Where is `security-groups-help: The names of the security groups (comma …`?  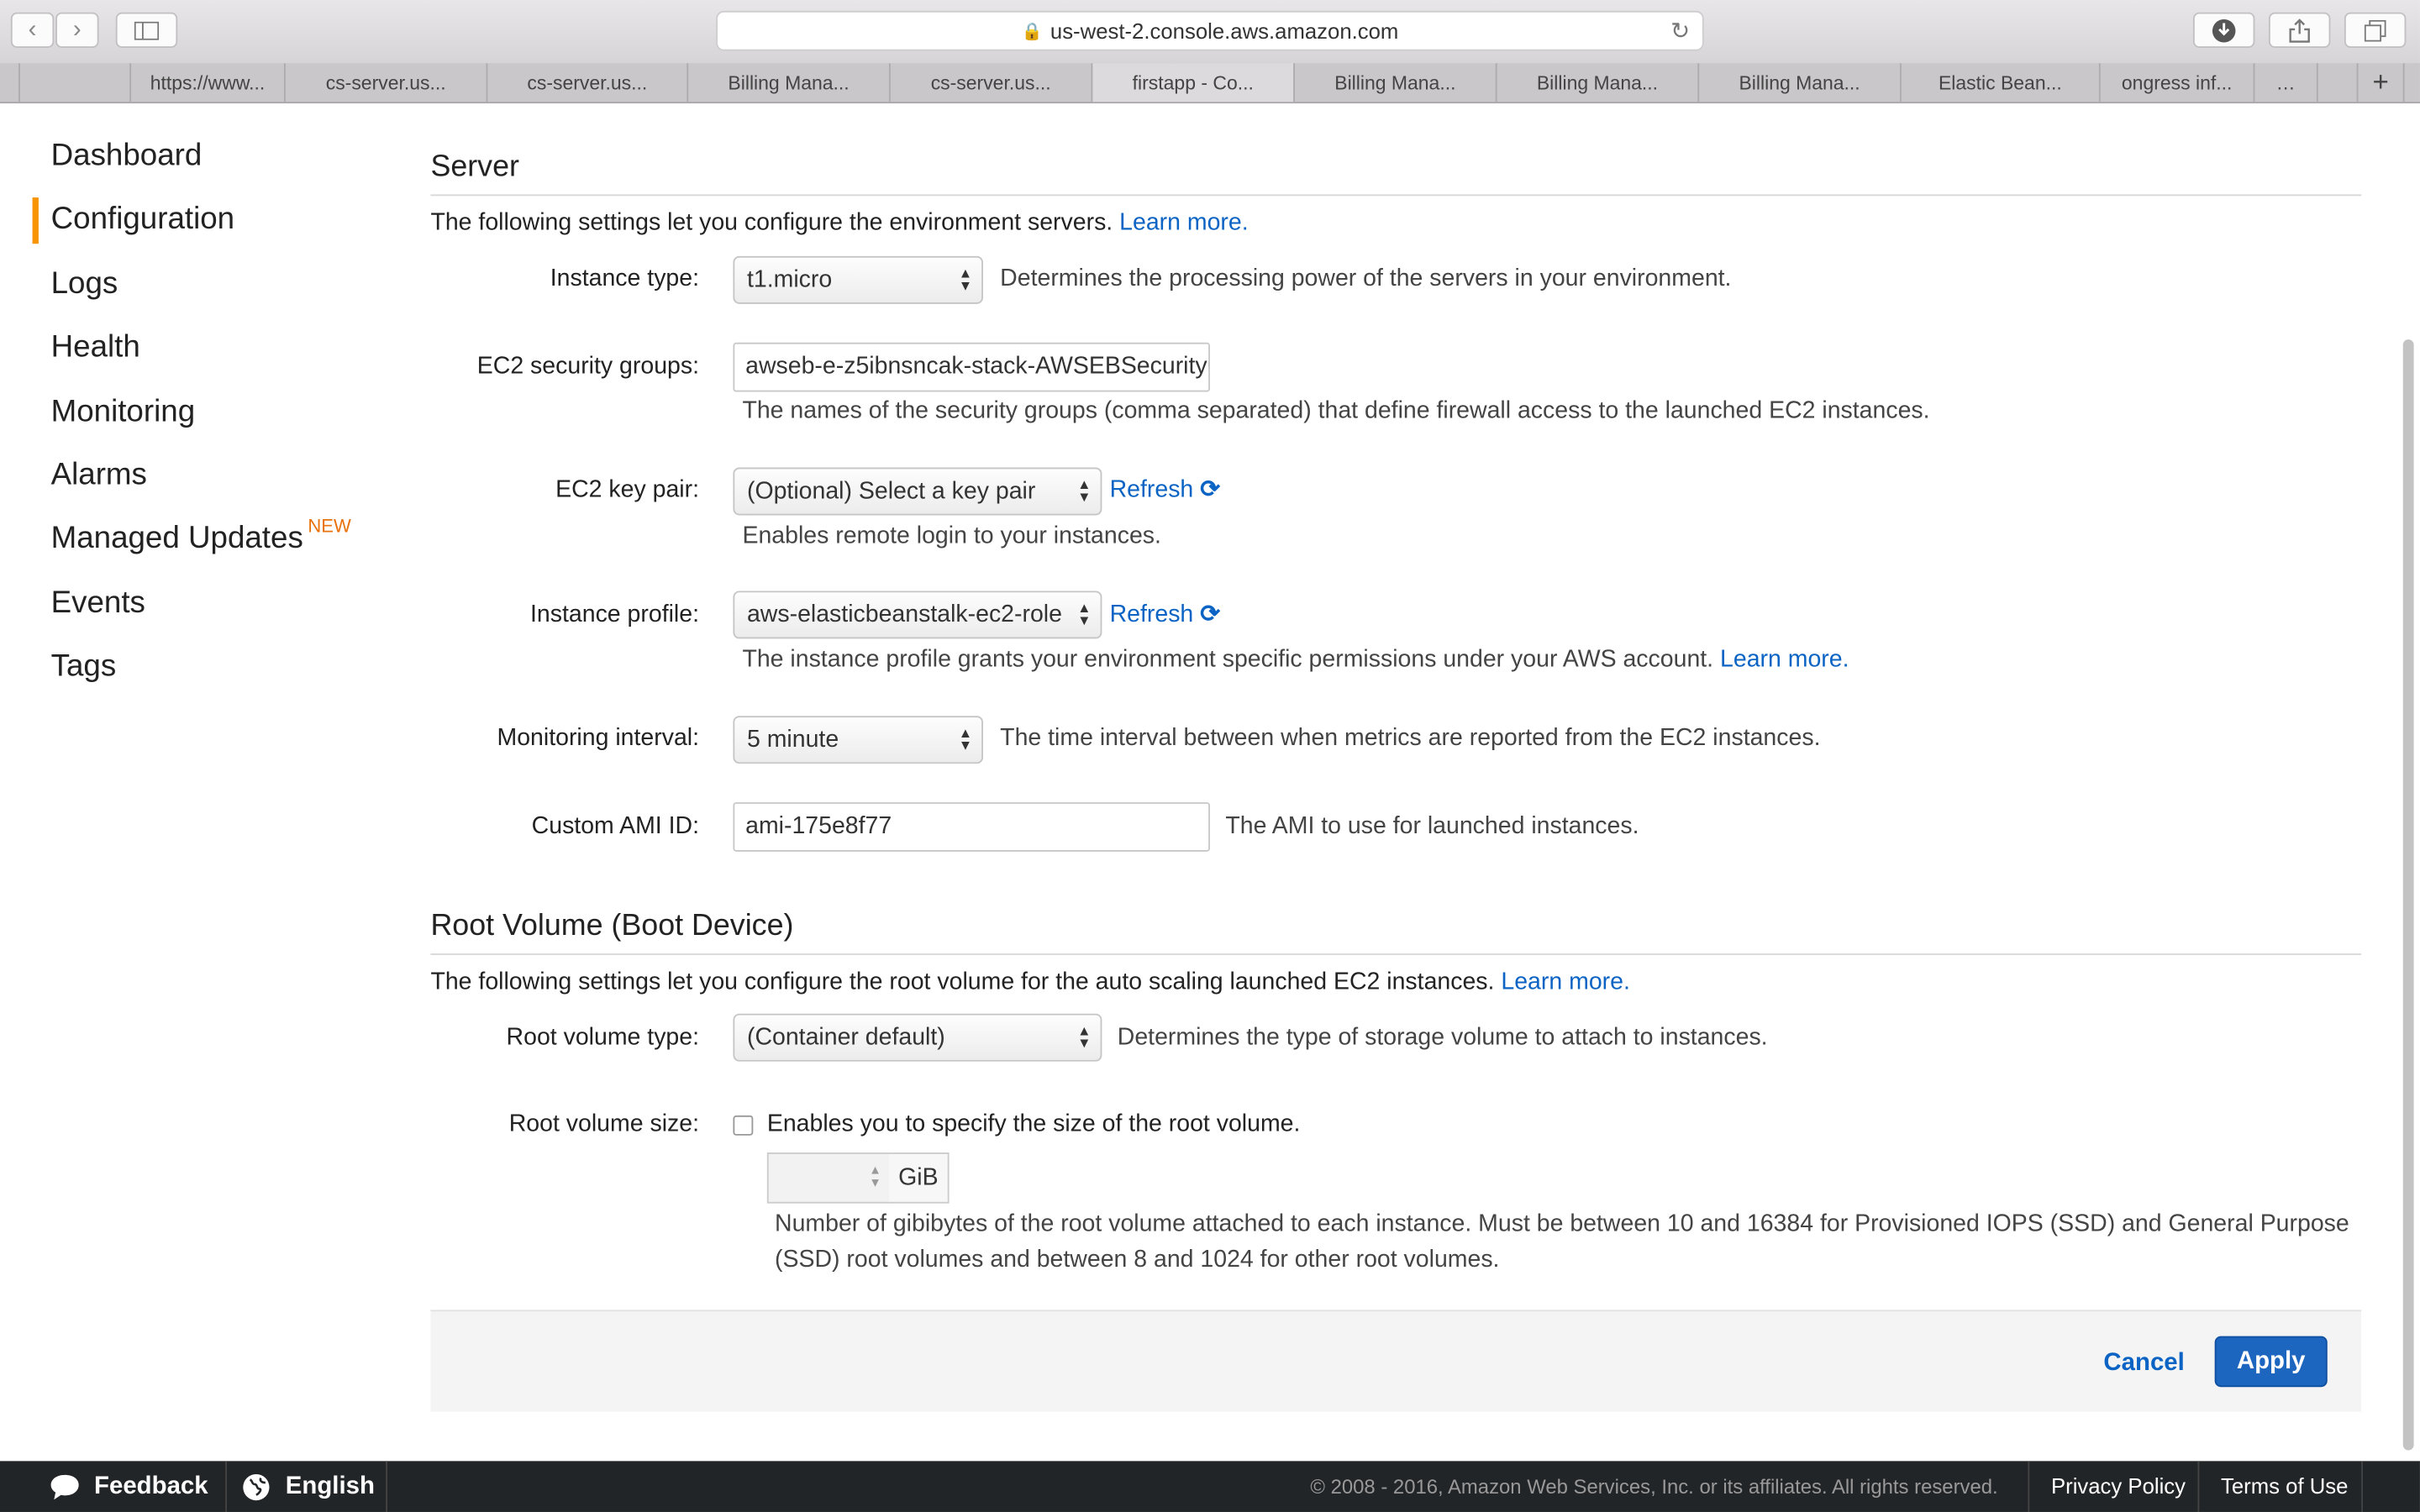
security-groups-help: The names of the security groups (comma … is located at coordinates (1336, 411).